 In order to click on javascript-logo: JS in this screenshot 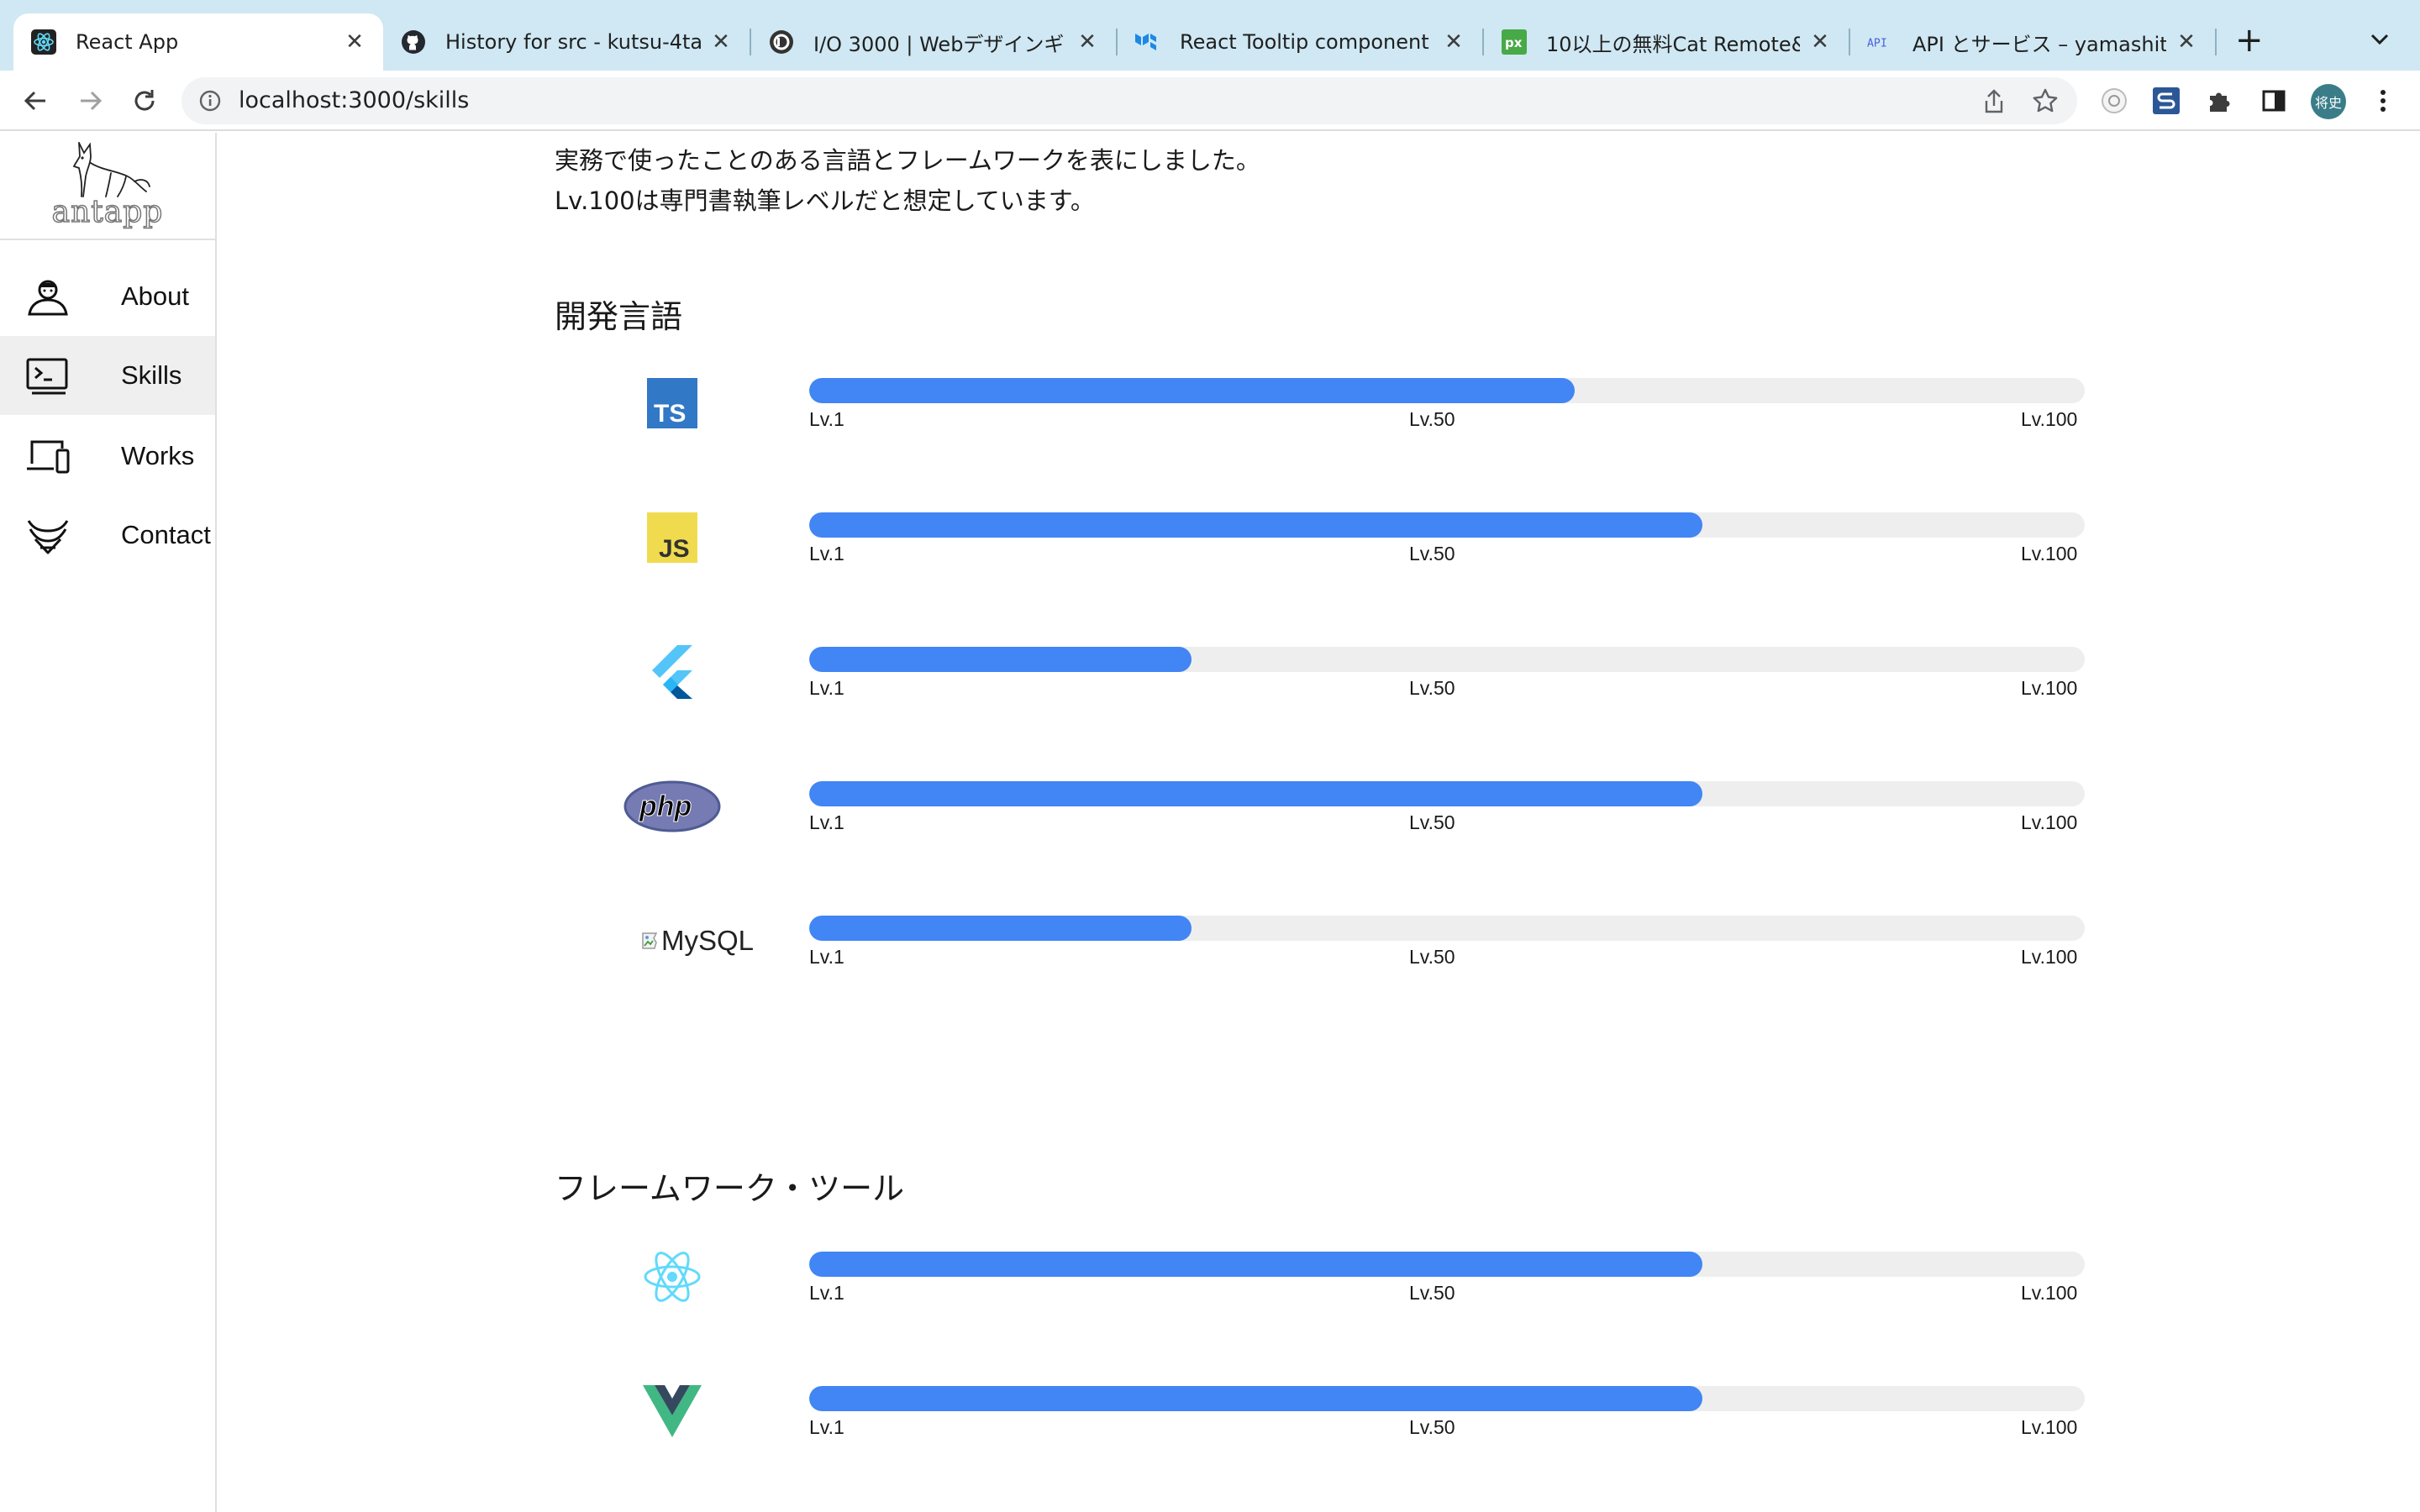, I will do `click(672, 537)`.